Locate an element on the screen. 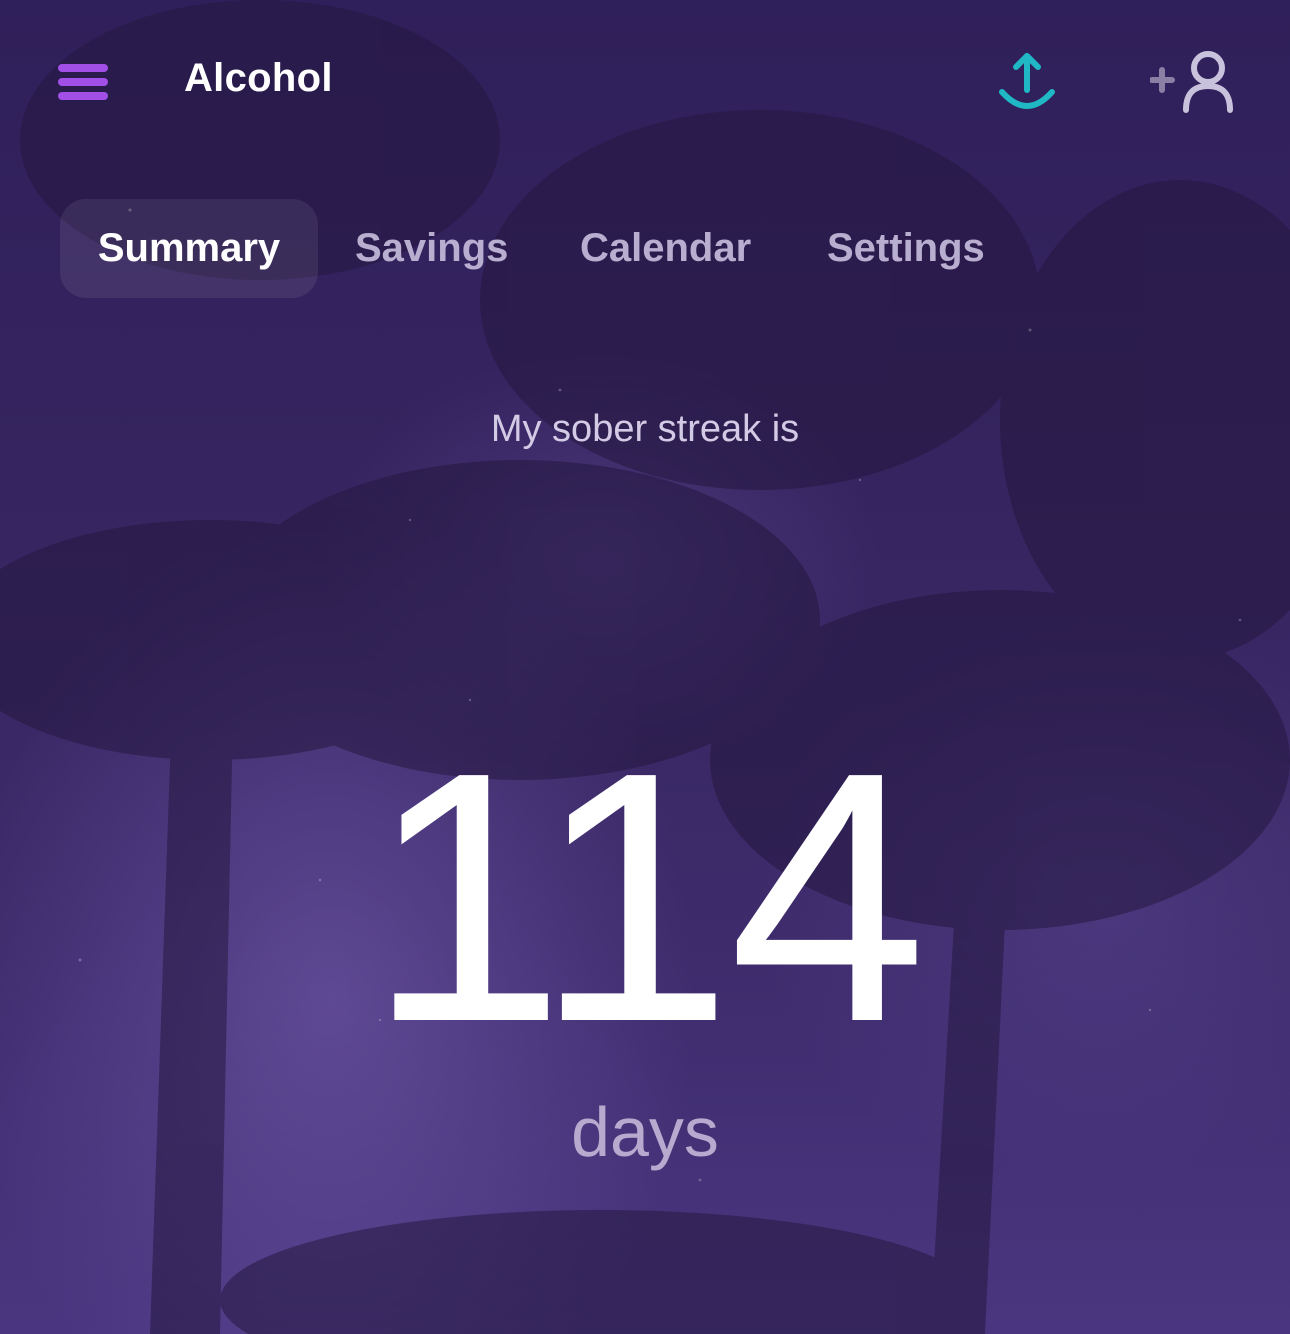 Image resolution: width=1290 pixels, height=1334 pixels. tab-settings: Settings is located at coordinates (906, 248).